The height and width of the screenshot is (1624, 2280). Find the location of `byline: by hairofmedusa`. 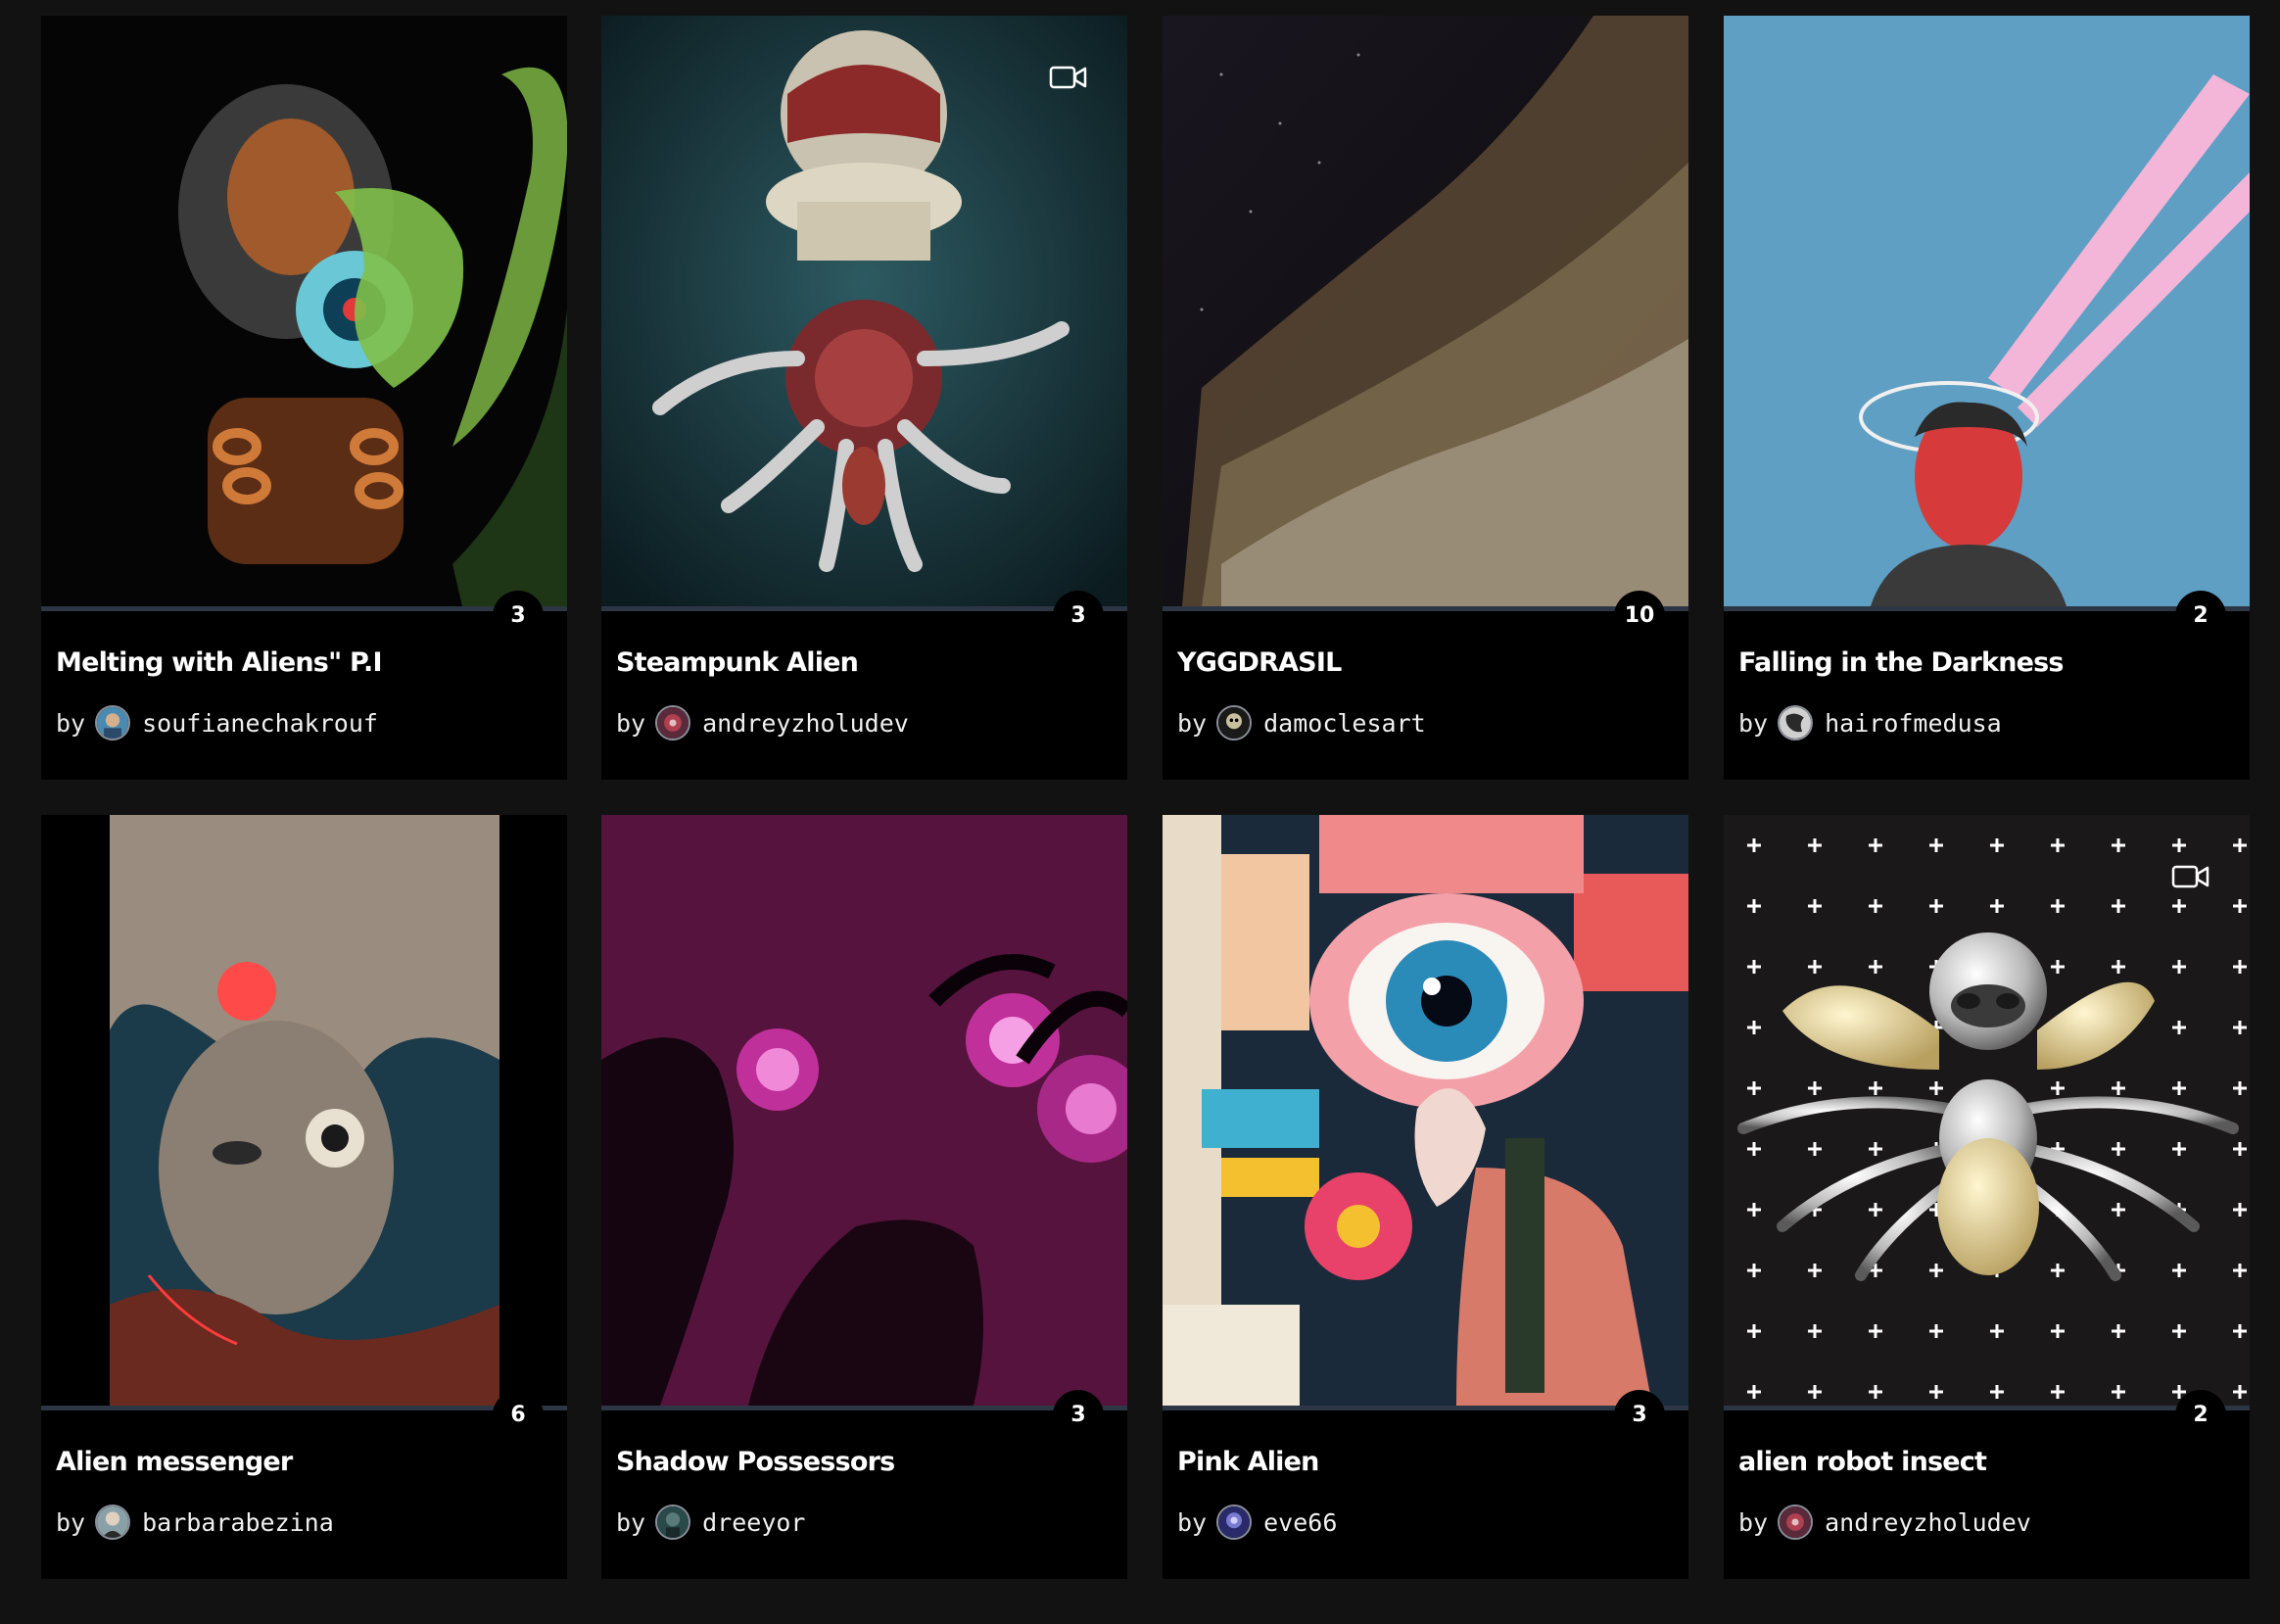

byline: by hairofmedusa is located at coordinates (1870, 723).